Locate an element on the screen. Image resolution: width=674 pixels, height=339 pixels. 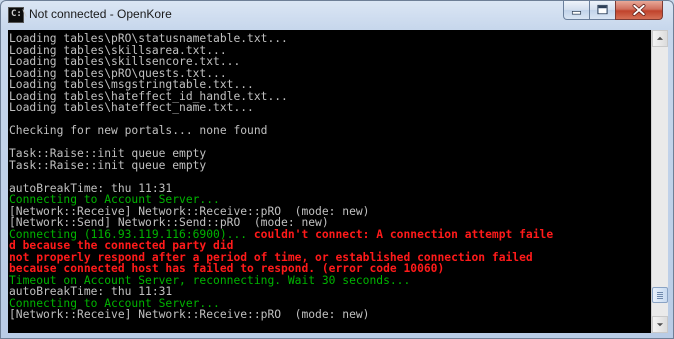
arrow-up-icon is located at coordinates (660, 38).